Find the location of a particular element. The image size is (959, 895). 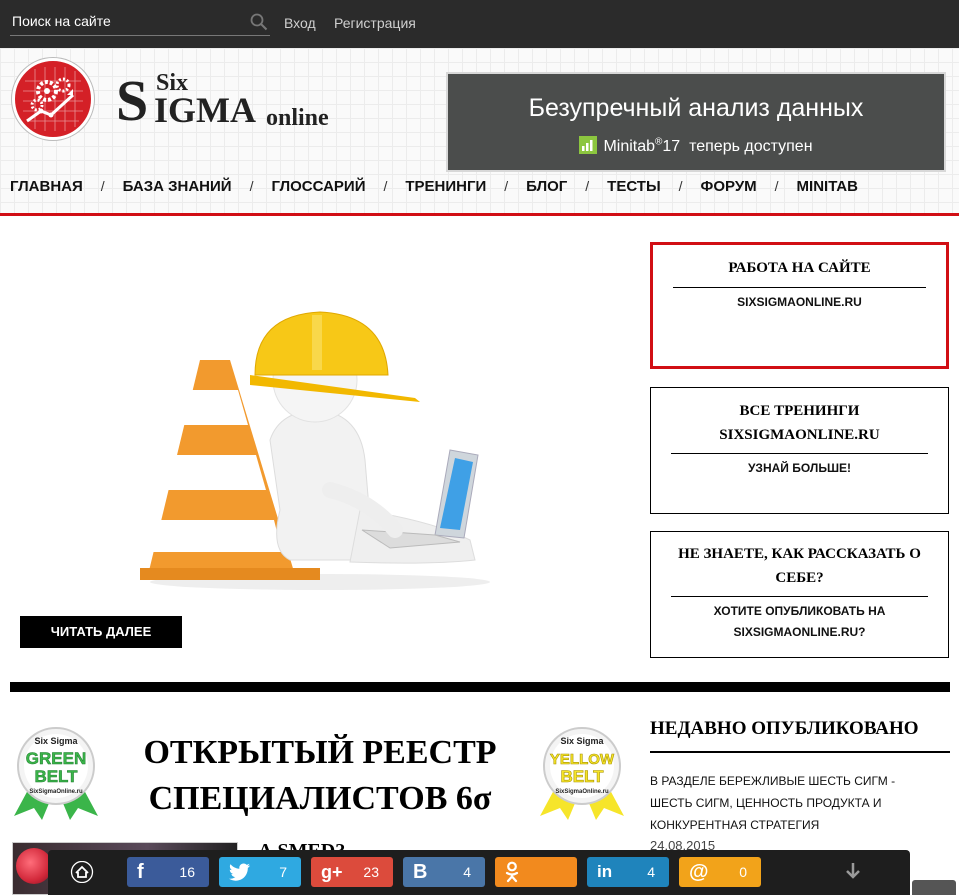

logo-online: online is located at coordinates (297, 118).